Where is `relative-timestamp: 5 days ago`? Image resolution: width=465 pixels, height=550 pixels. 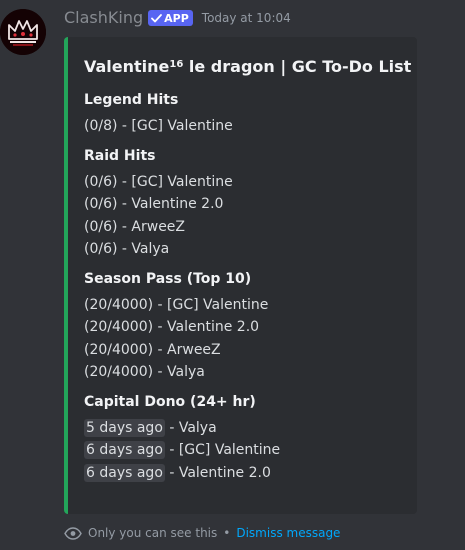 relative-timestamp: 5 days ago is located at coordinates (124, 427).